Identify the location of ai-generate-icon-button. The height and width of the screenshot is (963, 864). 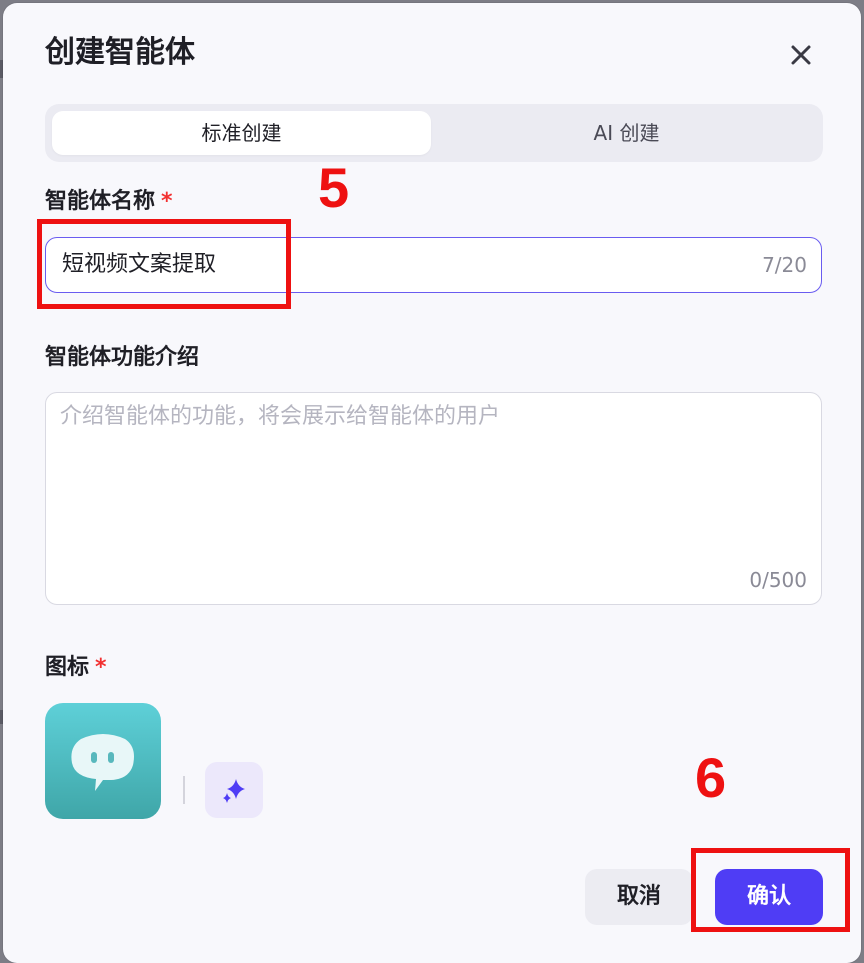
(234, 790).